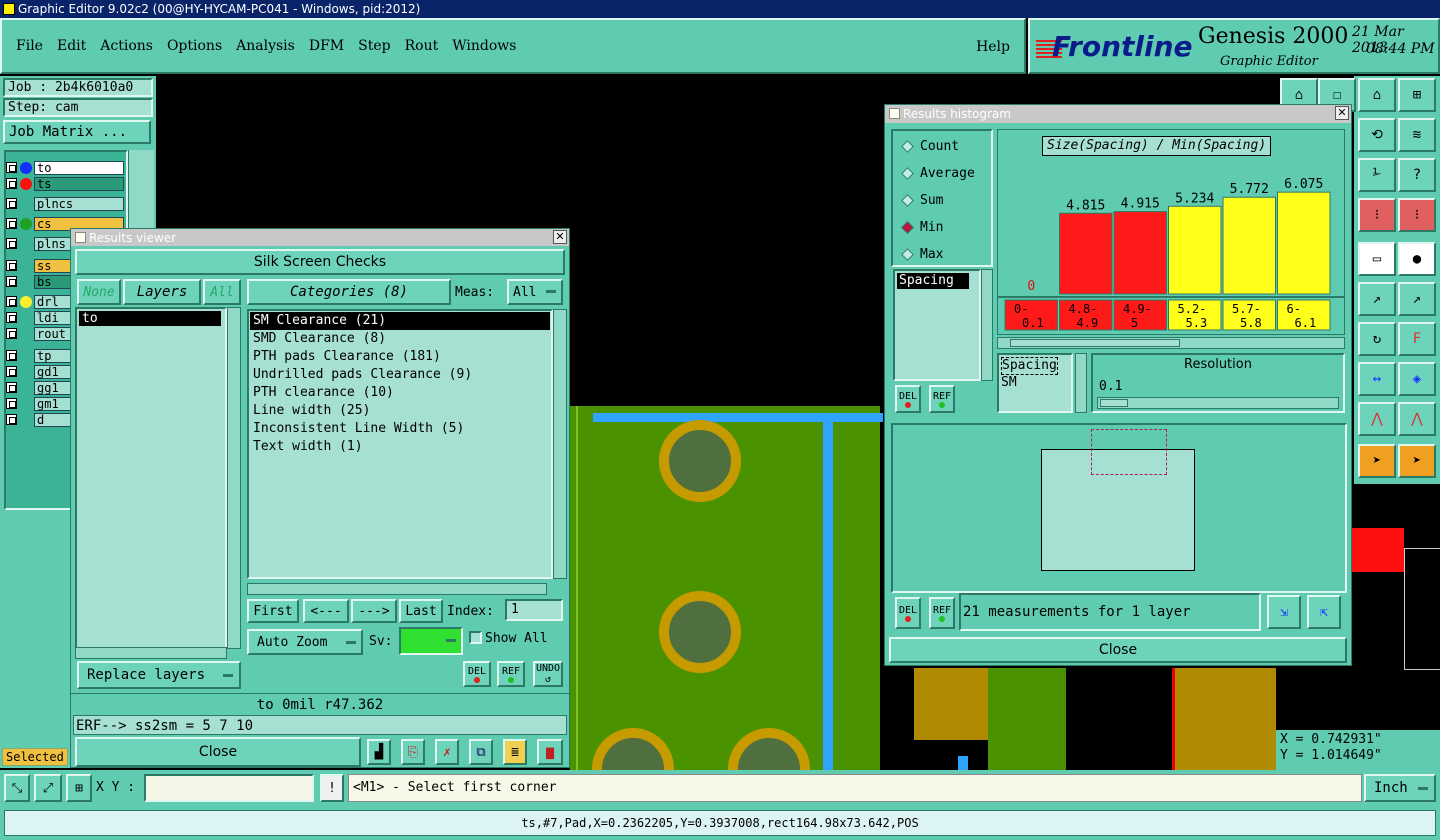  What do you see at coordinates (29, 46) in the screenshot?
I see `menu-file: File` at bounding box center [29, 46].